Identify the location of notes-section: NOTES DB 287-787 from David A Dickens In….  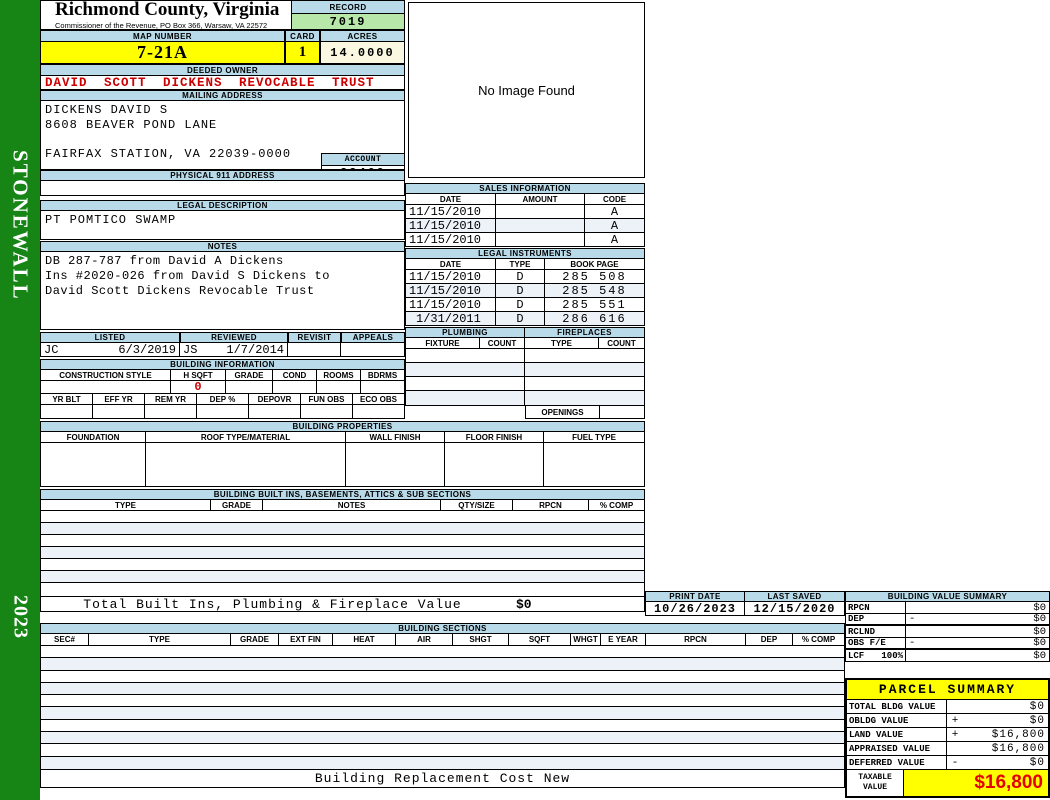
(222, 285).